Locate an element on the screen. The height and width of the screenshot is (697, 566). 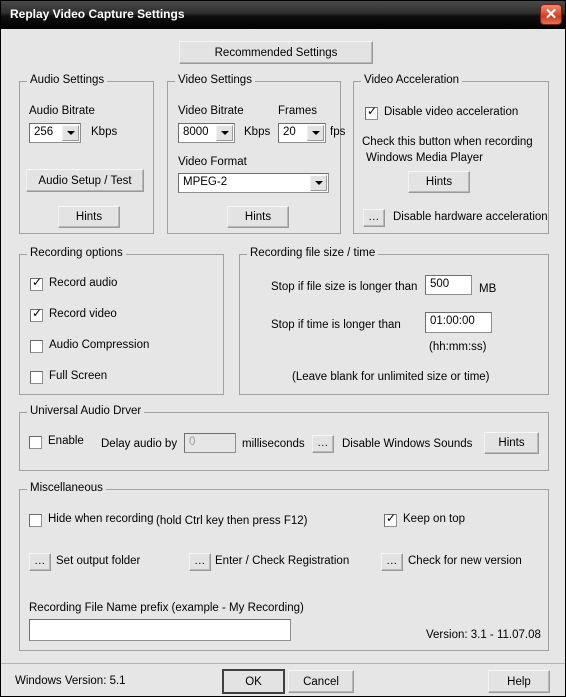
universal-audio-driver-group-label: Universal Audio Drver is located at coordinates (86, 411).